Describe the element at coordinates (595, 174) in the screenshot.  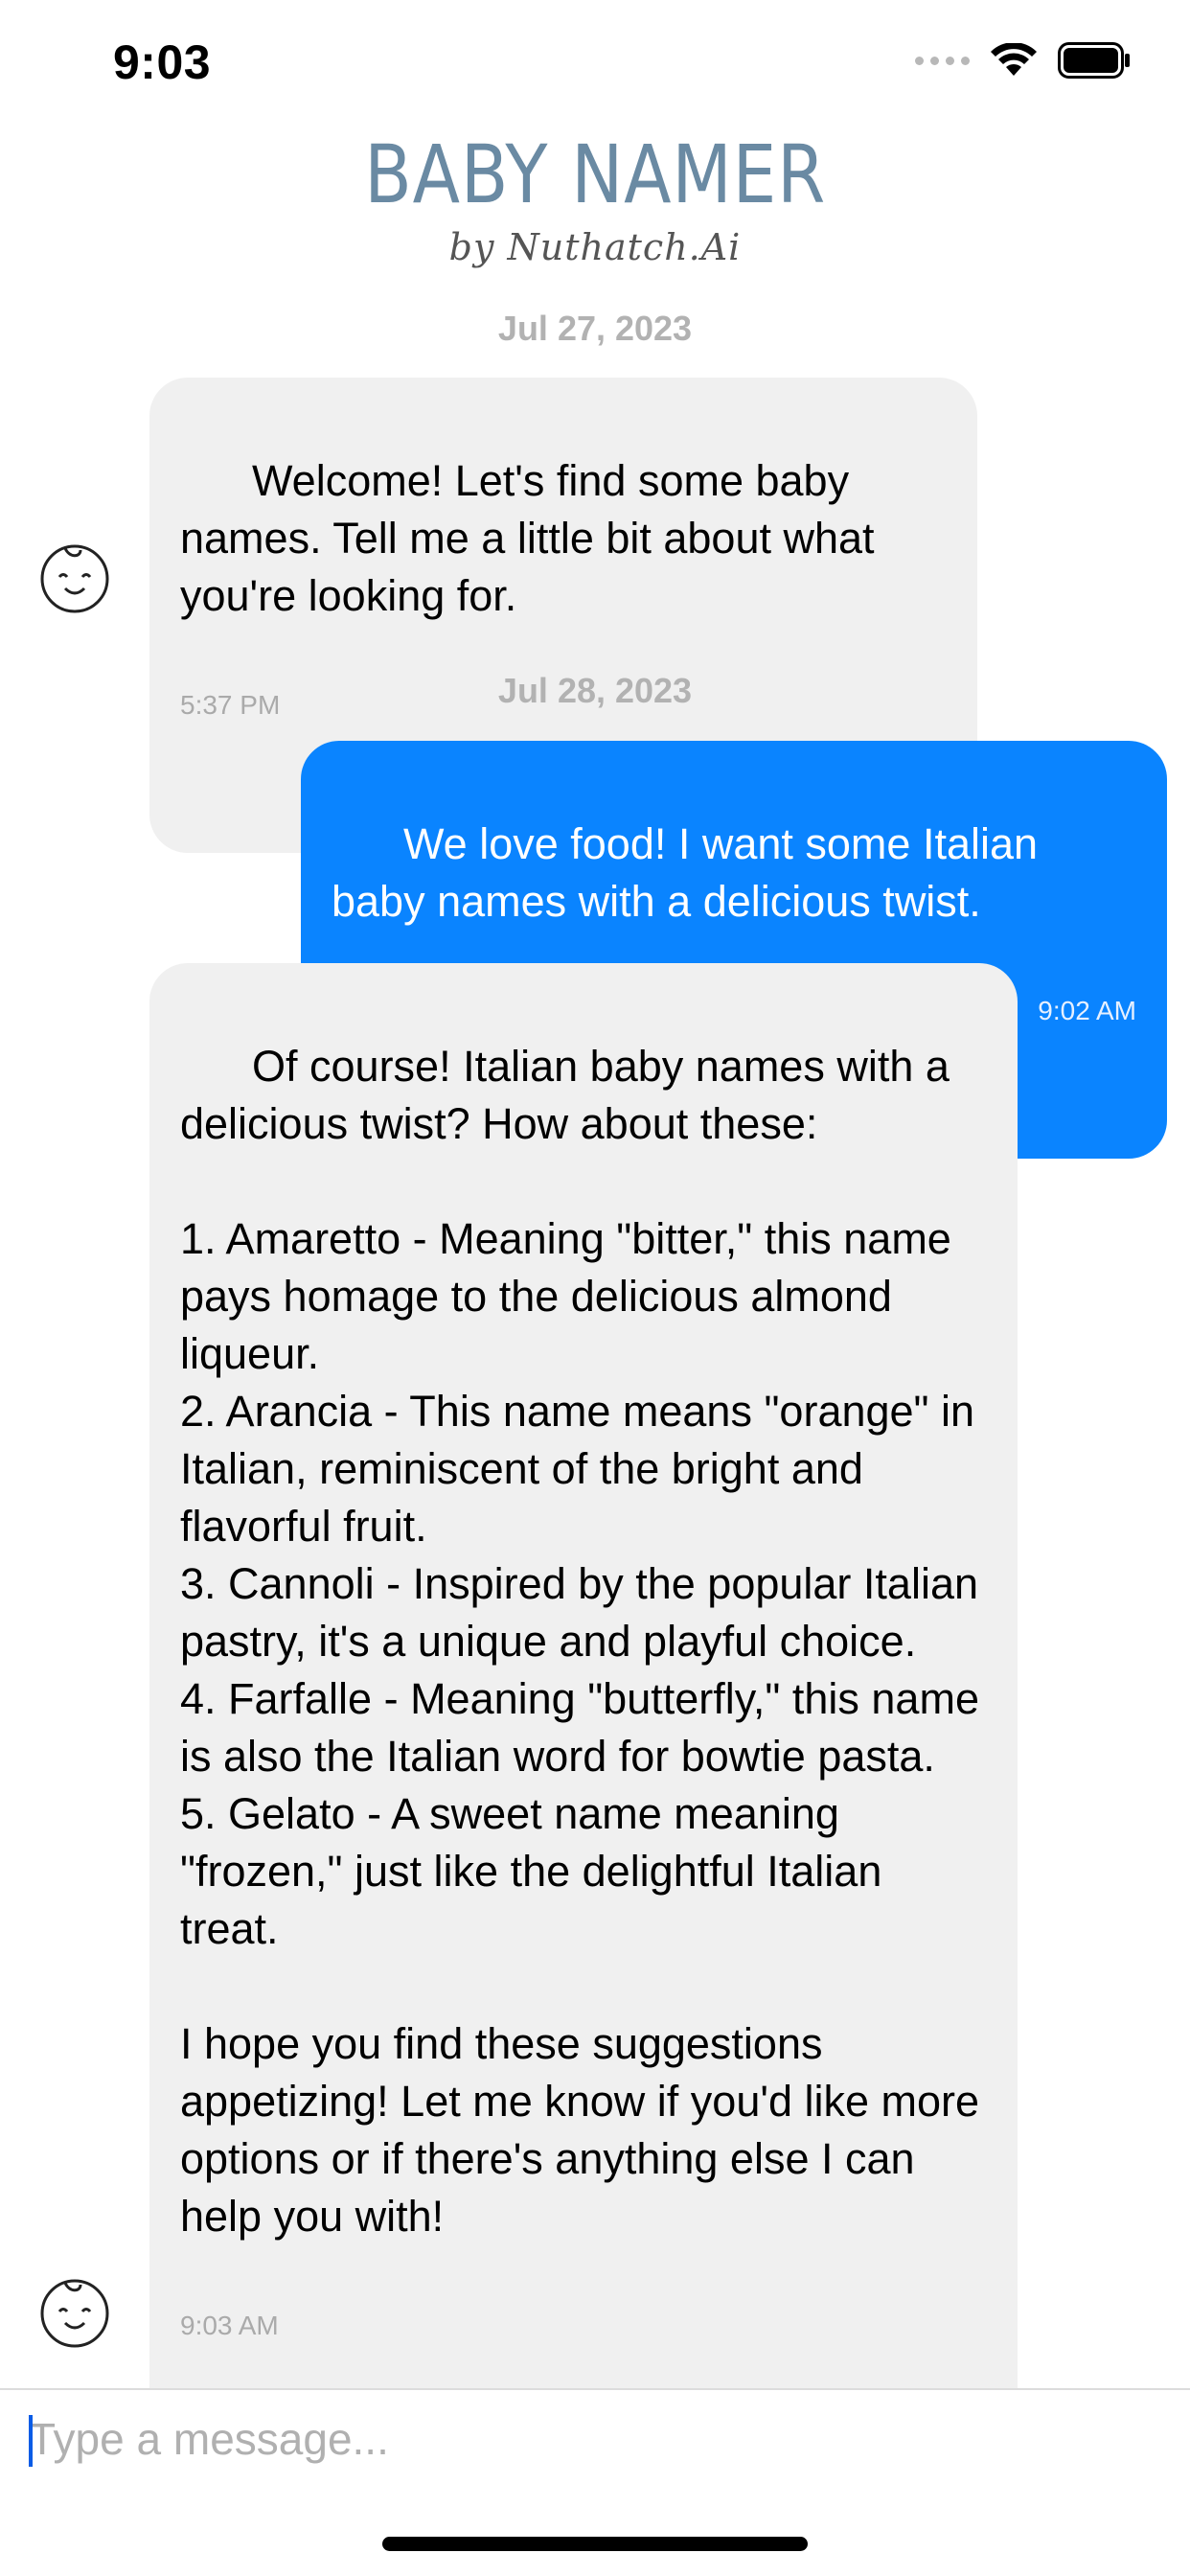
I see `logo-title: BABY NAMER` at that location.